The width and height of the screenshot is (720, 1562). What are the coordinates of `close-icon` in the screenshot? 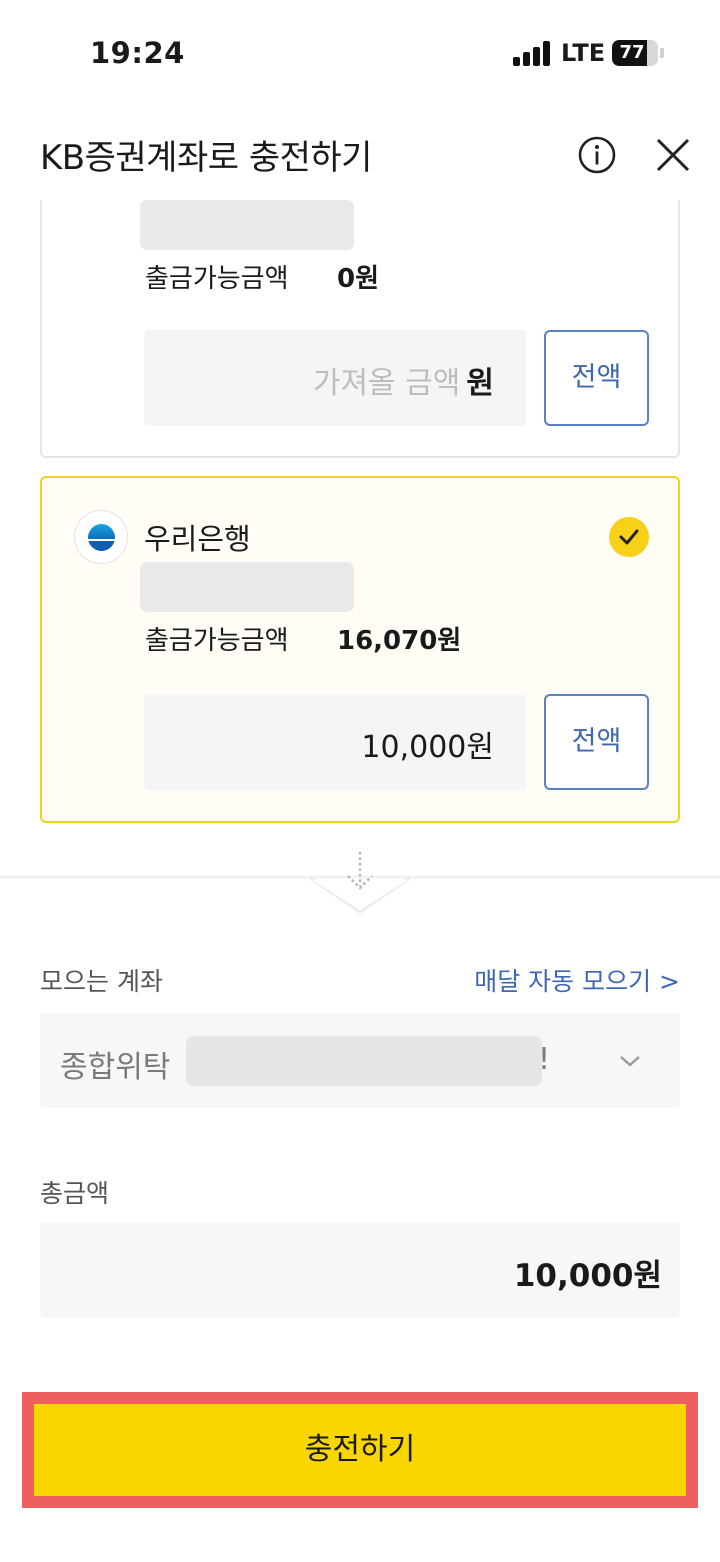 It's located at (673, 155).